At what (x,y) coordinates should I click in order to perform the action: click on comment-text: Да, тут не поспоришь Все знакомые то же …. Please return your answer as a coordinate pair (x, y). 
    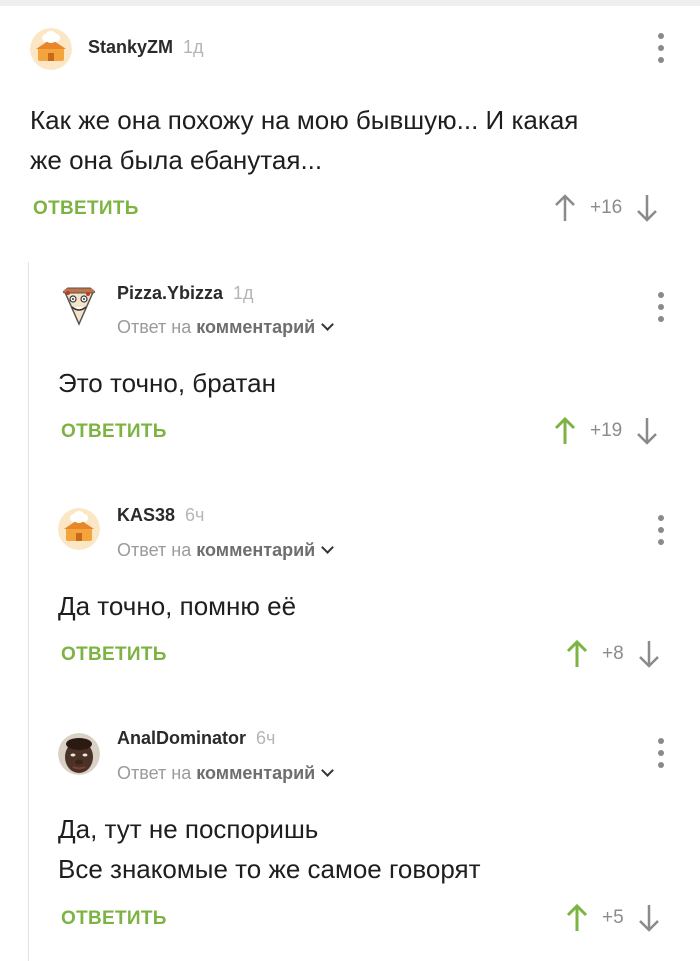
    Looking at the image, I should click on (269, 849).